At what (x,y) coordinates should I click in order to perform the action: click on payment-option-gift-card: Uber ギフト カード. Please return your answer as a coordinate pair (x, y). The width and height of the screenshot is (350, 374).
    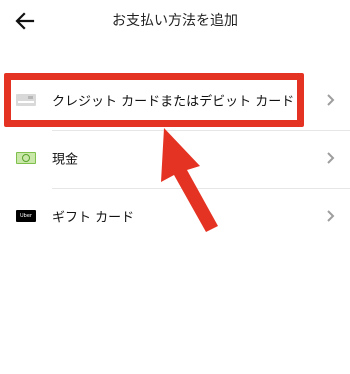
    Looking at the image, I should click on (175, 216).